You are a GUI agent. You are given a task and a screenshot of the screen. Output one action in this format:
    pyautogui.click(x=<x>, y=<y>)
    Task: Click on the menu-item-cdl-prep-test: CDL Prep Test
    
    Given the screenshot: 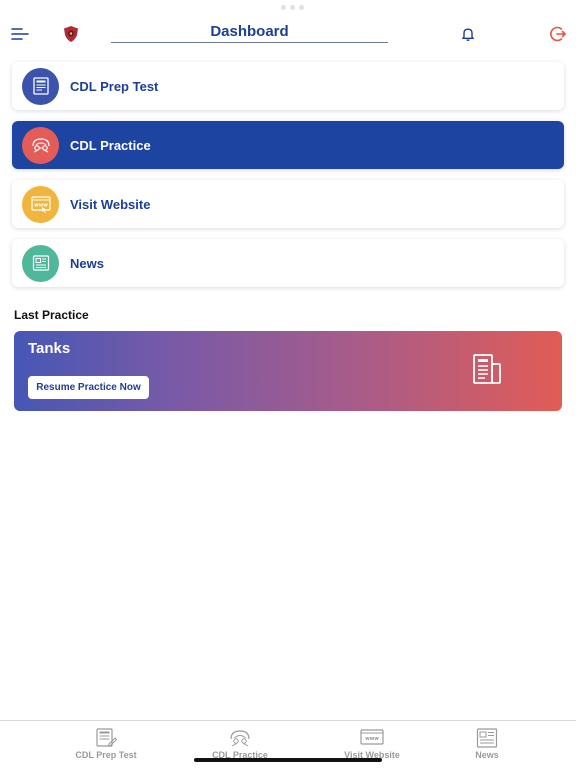 What is the action you would take?
    pyautogui.click(x=288, y=86)
    